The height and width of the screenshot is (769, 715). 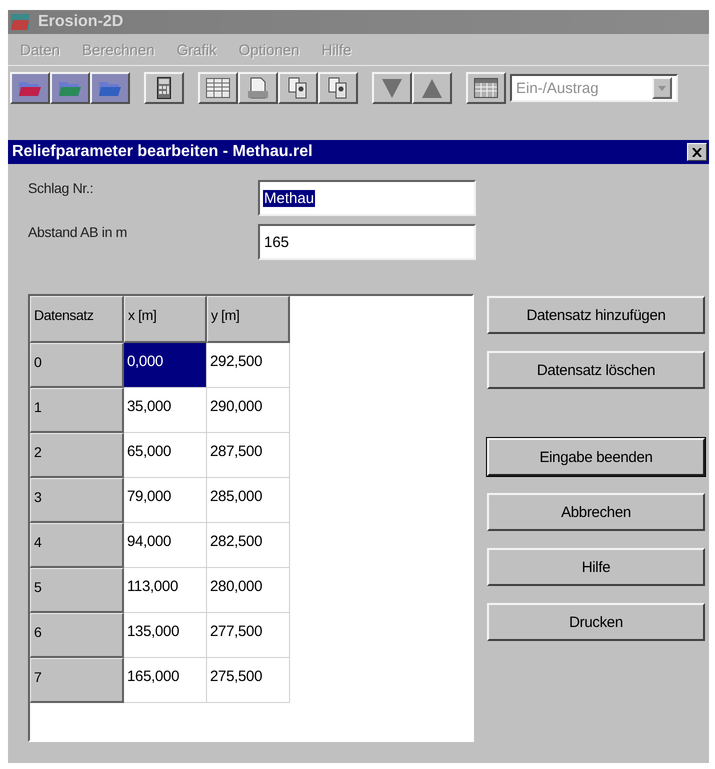 I want to click on field-value: Methau, so click(x=289, y=198).